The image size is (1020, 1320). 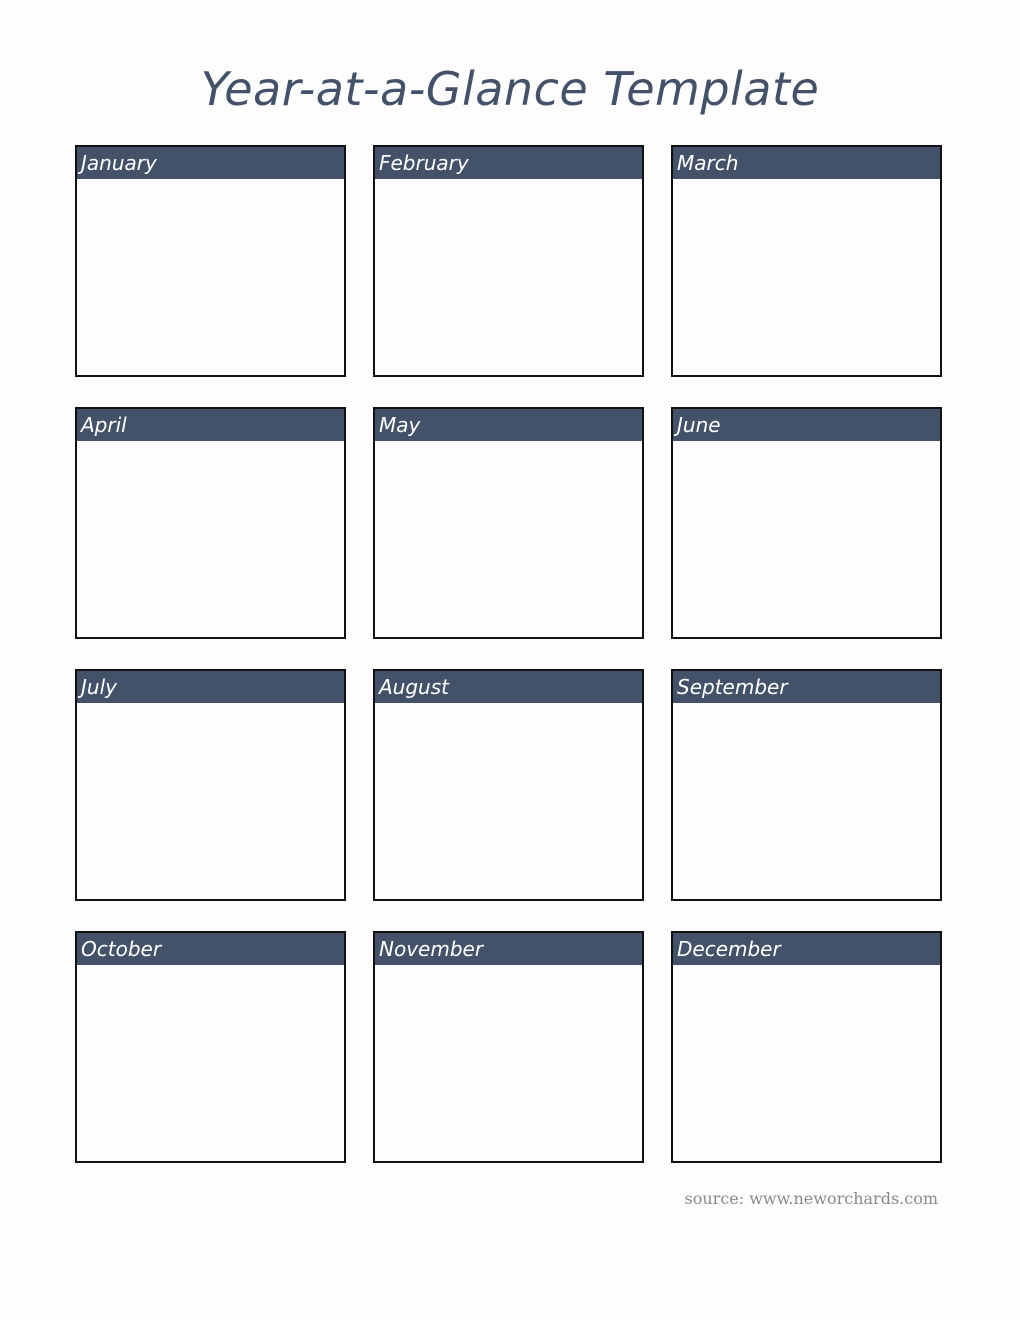 I want to click on month-box-may: May, so click(x=508, y=523).